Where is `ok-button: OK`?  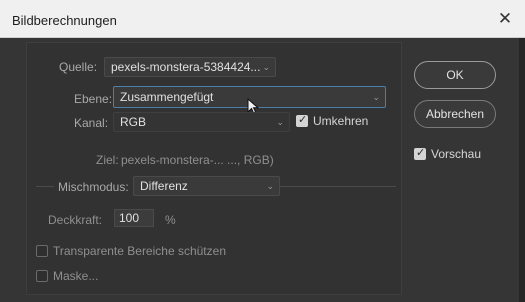 ok-button: OK is located at coordinates (455, 75).